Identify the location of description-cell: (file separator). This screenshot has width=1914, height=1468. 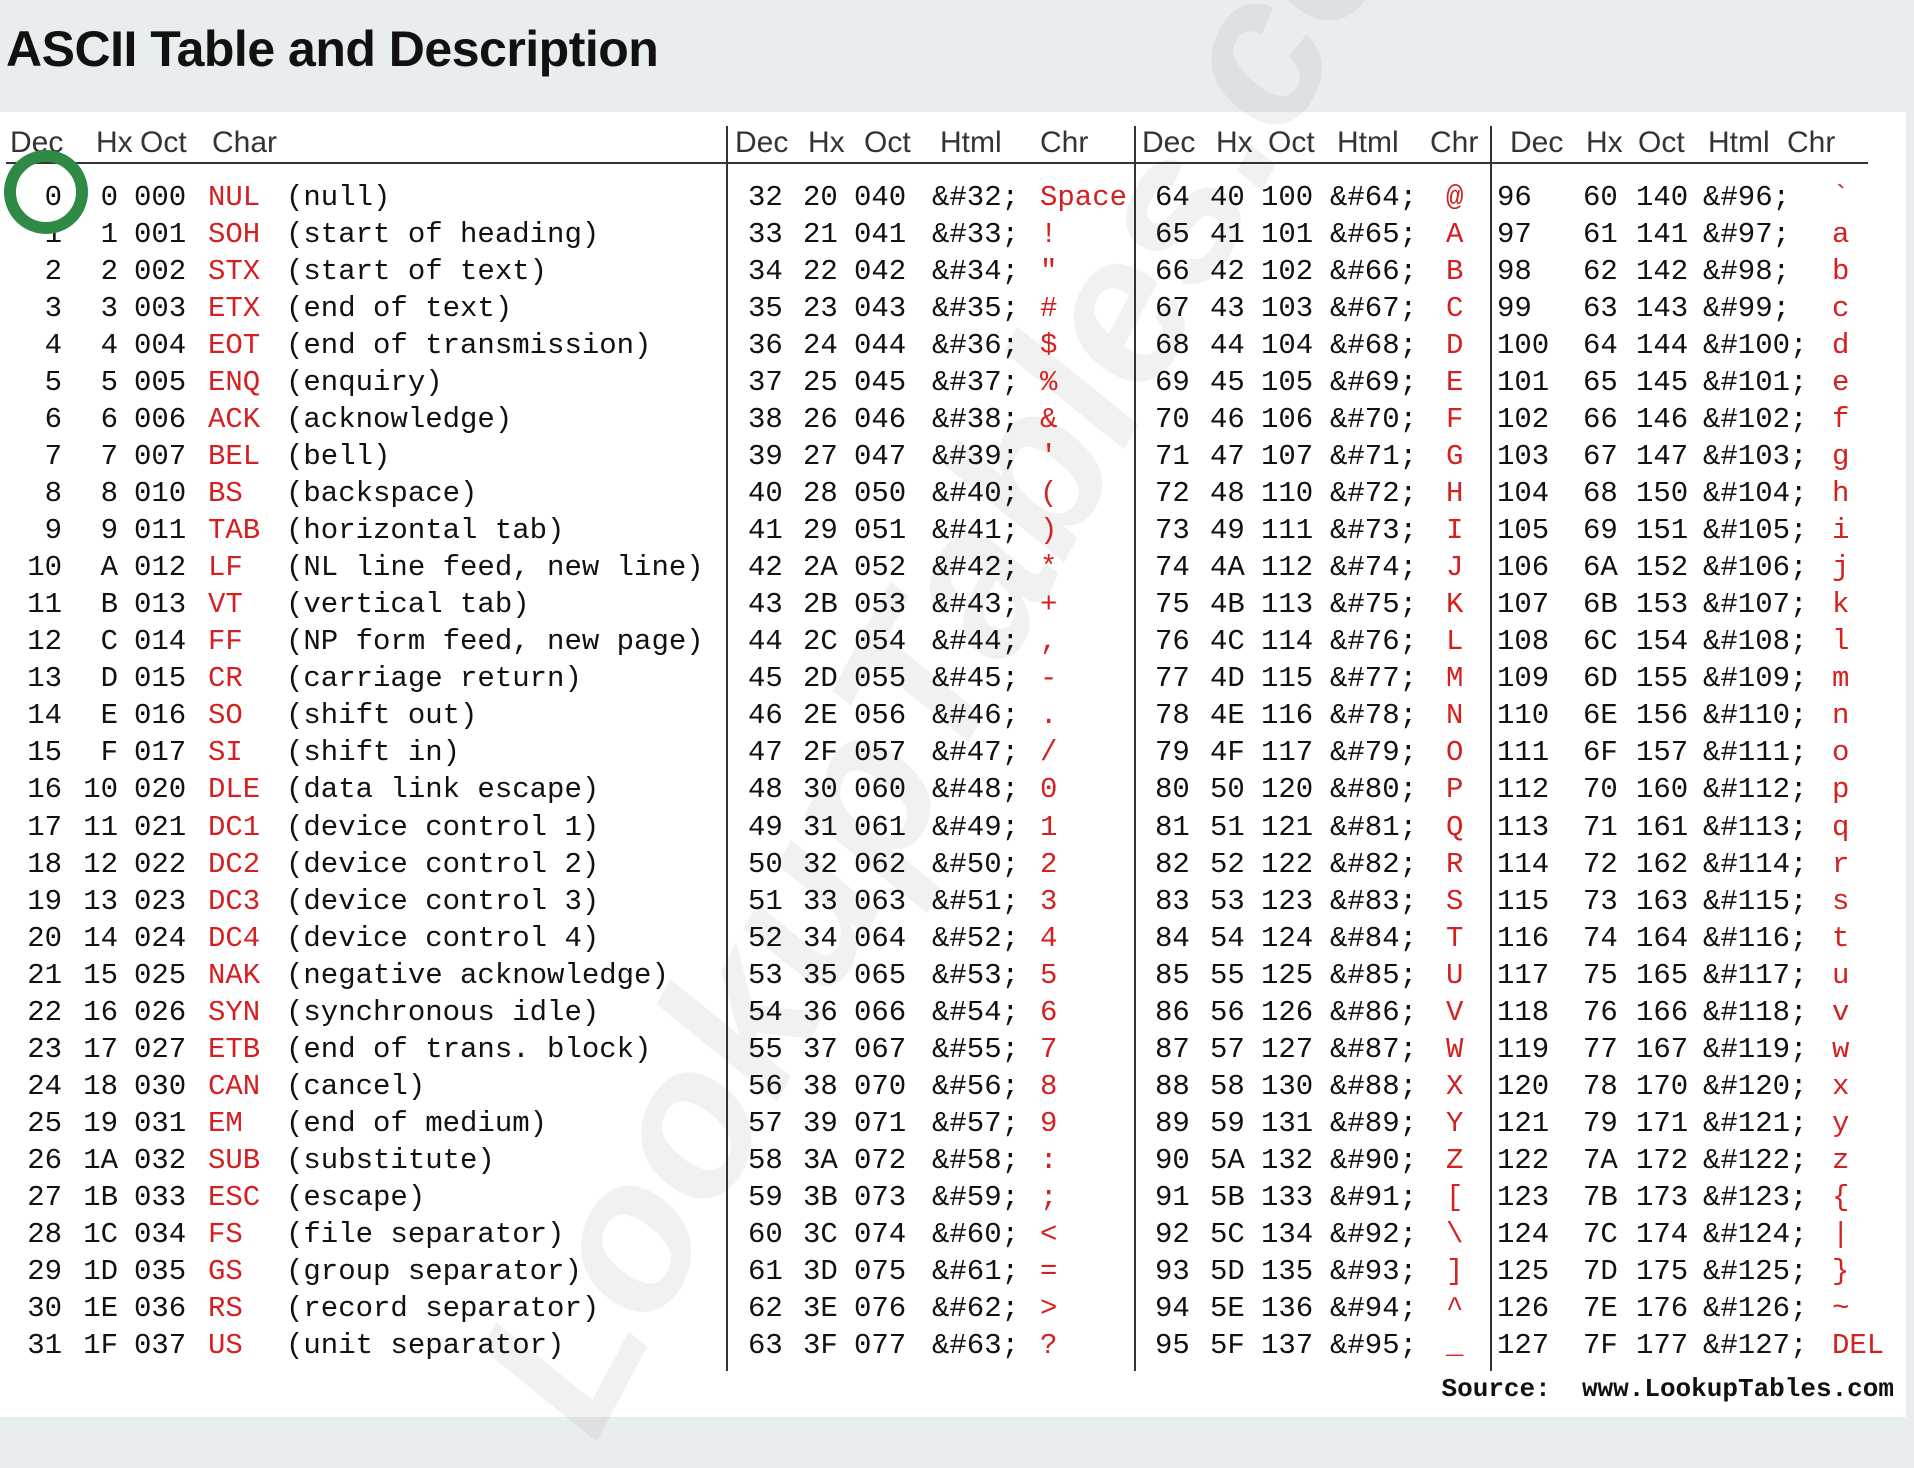
(425, 1234).